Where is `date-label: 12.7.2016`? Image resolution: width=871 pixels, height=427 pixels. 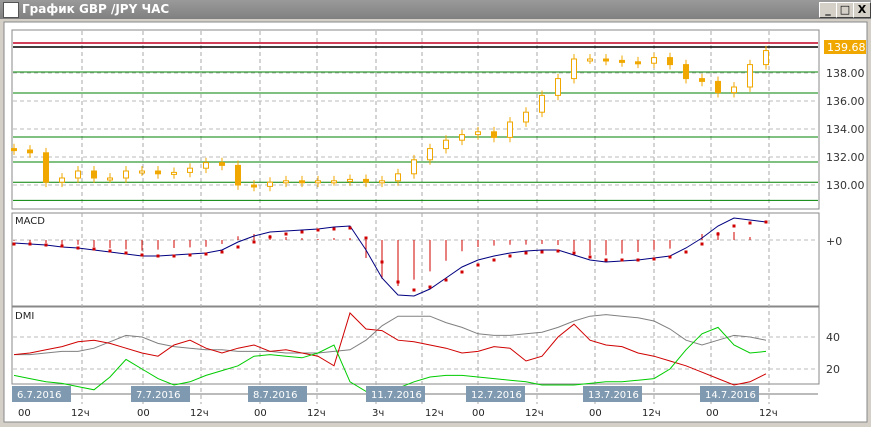 date-label: 12.7.2016 is located at coordinates (496, 395).